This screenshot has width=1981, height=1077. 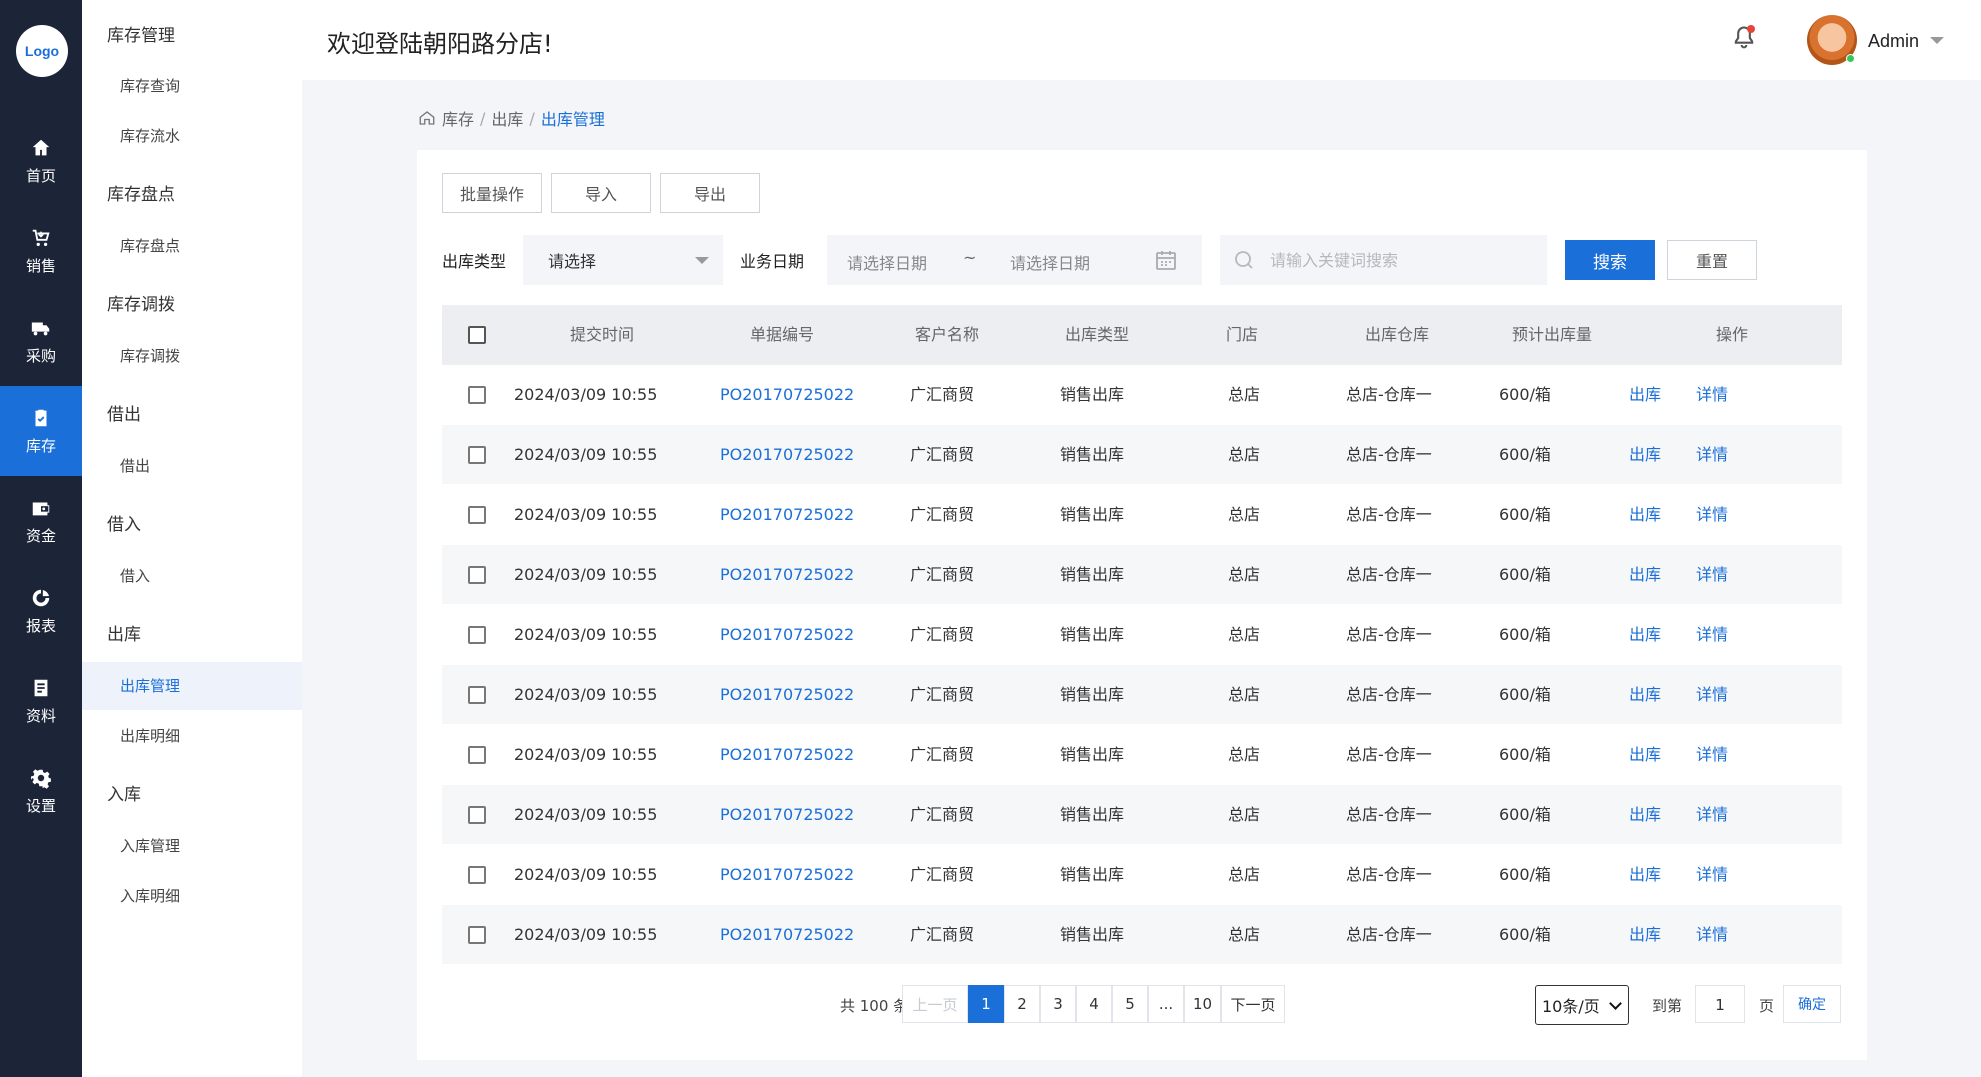 What do you see at coordinates (1050, 262) in the screenshot?
I see `end-date: 请选择日期` at bounding box center [1050, 262].